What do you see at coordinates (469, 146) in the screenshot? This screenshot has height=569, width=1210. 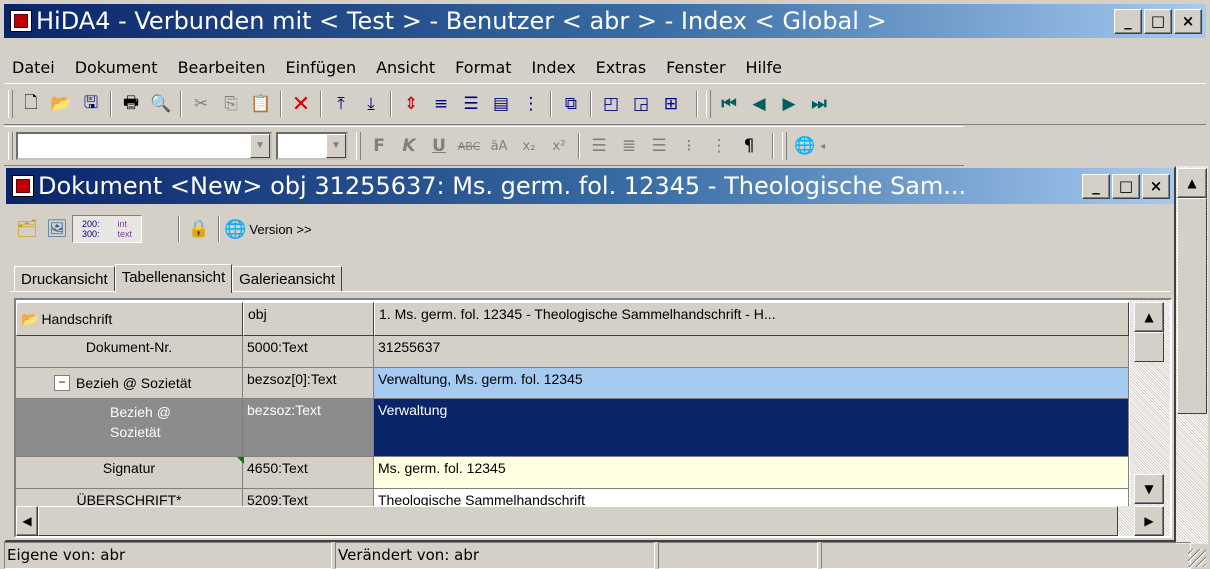 I see `strike-icon: ABC` at bounding box center [469, 146].